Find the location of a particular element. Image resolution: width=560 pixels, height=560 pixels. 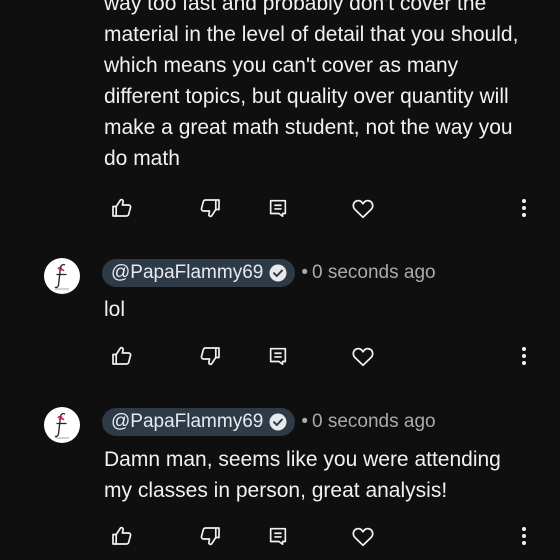

comment-text: lol is located at coordinates (115, 309).